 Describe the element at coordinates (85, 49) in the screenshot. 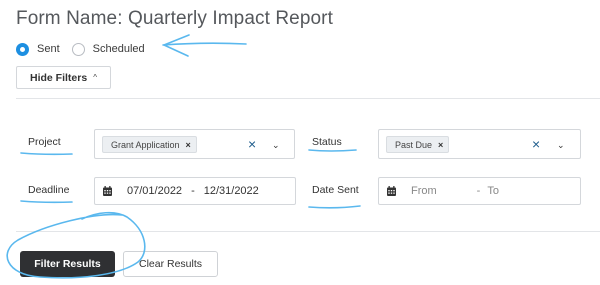

I see `delivery-radio-group: Sent Scheduled` at that location.